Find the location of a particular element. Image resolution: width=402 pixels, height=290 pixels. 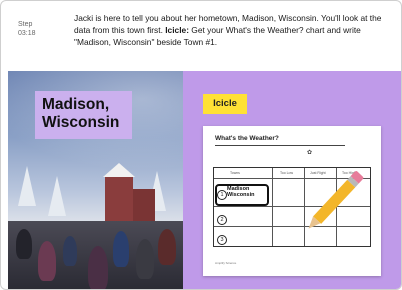

building-roof is located at coordinates (119, 170).